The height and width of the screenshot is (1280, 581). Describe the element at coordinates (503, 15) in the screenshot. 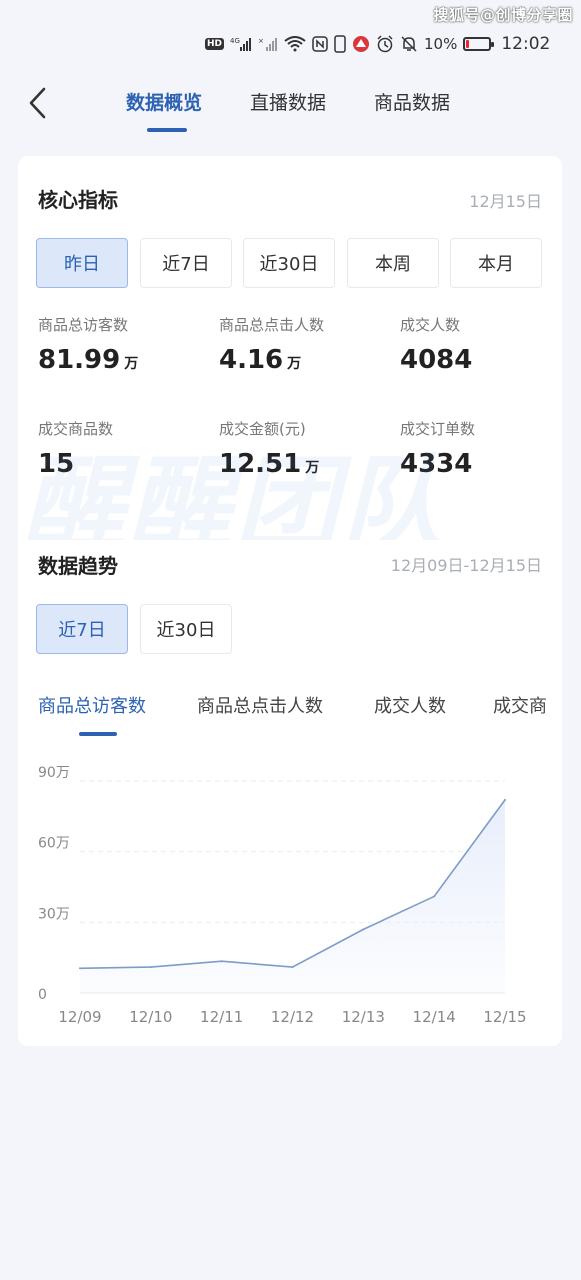

I see `source-watermark: 搜狐号@创博分享圈` at that location.